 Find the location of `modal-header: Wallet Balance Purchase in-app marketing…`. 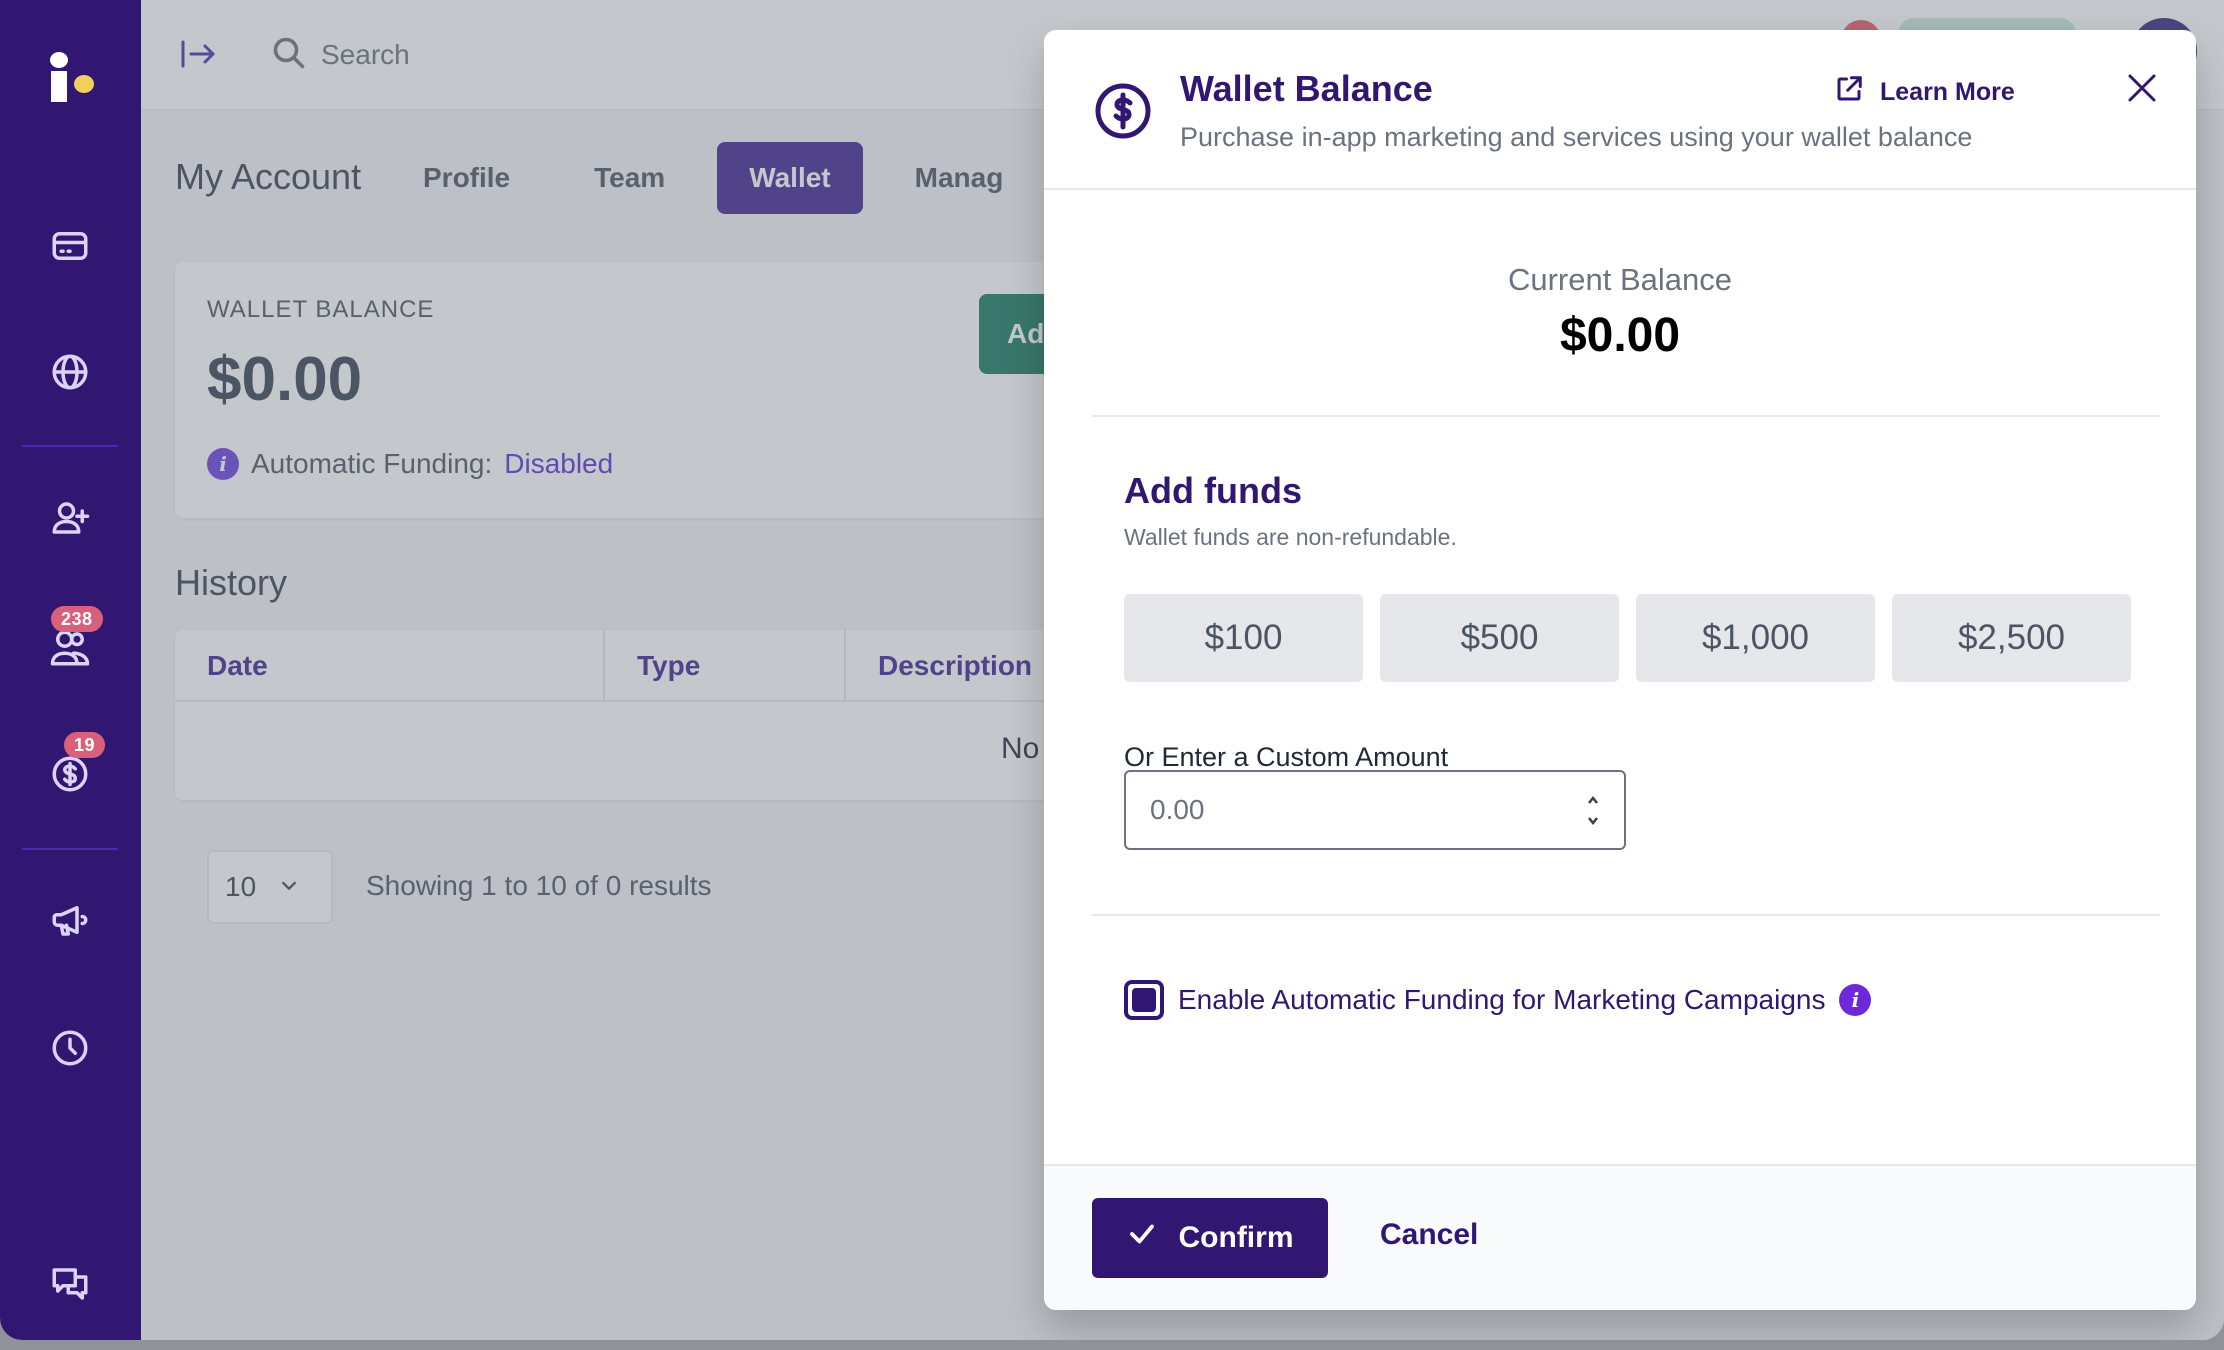

modal-header: Wallet Balance Purchase in-app marketing… is located at coordinates (1620, 110).